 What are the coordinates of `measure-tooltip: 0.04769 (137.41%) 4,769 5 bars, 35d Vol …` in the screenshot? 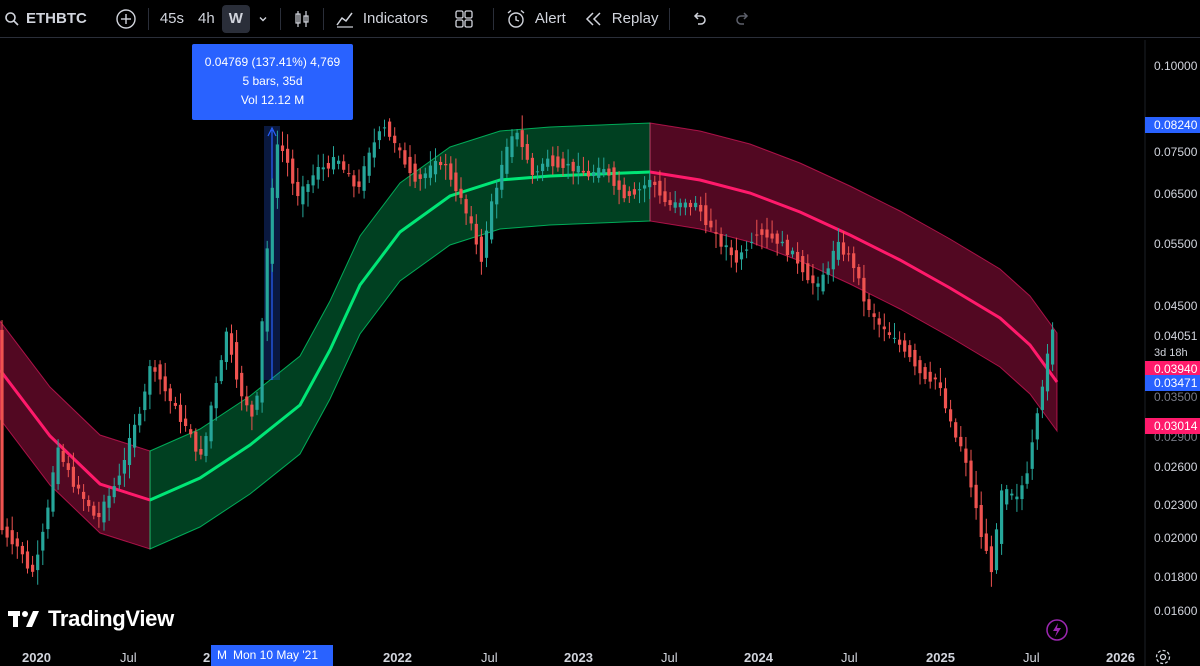 It's located at (272, 82).